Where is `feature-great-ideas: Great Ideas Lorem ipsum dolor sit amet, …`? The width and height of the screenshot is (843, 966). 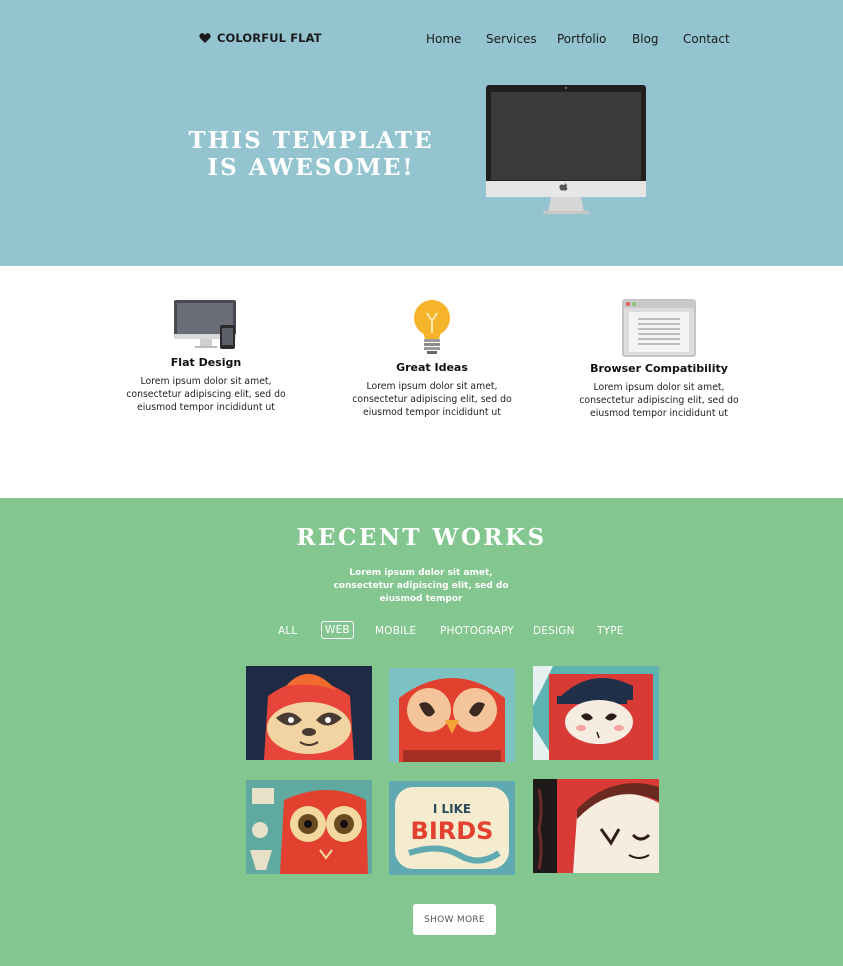
feature-great-ideas: Great Ideas Lorem ipsum dolor sit amet, … is located at coordinates (432, 359).